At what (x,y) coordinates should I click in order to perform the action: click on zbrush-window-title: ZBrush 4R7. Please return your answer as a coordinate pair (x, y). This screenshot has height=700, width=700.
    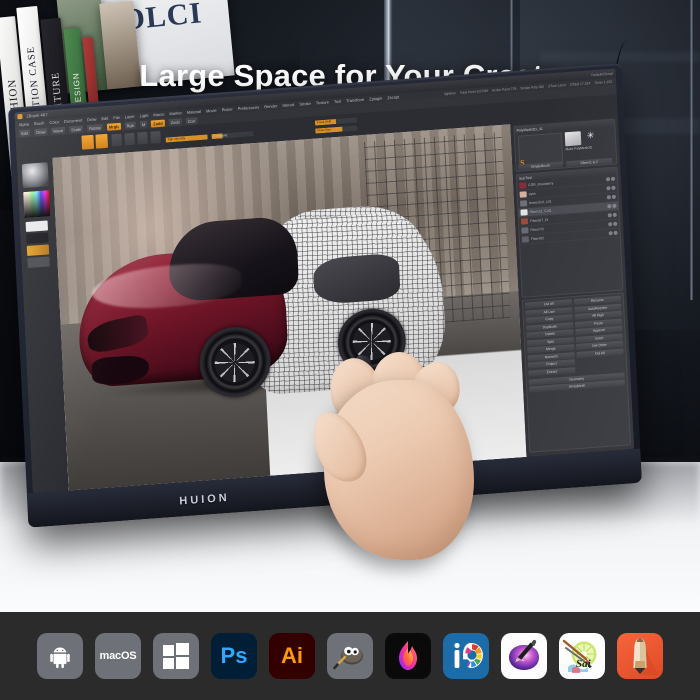
    Looking at the image, I should click on (37, 115).